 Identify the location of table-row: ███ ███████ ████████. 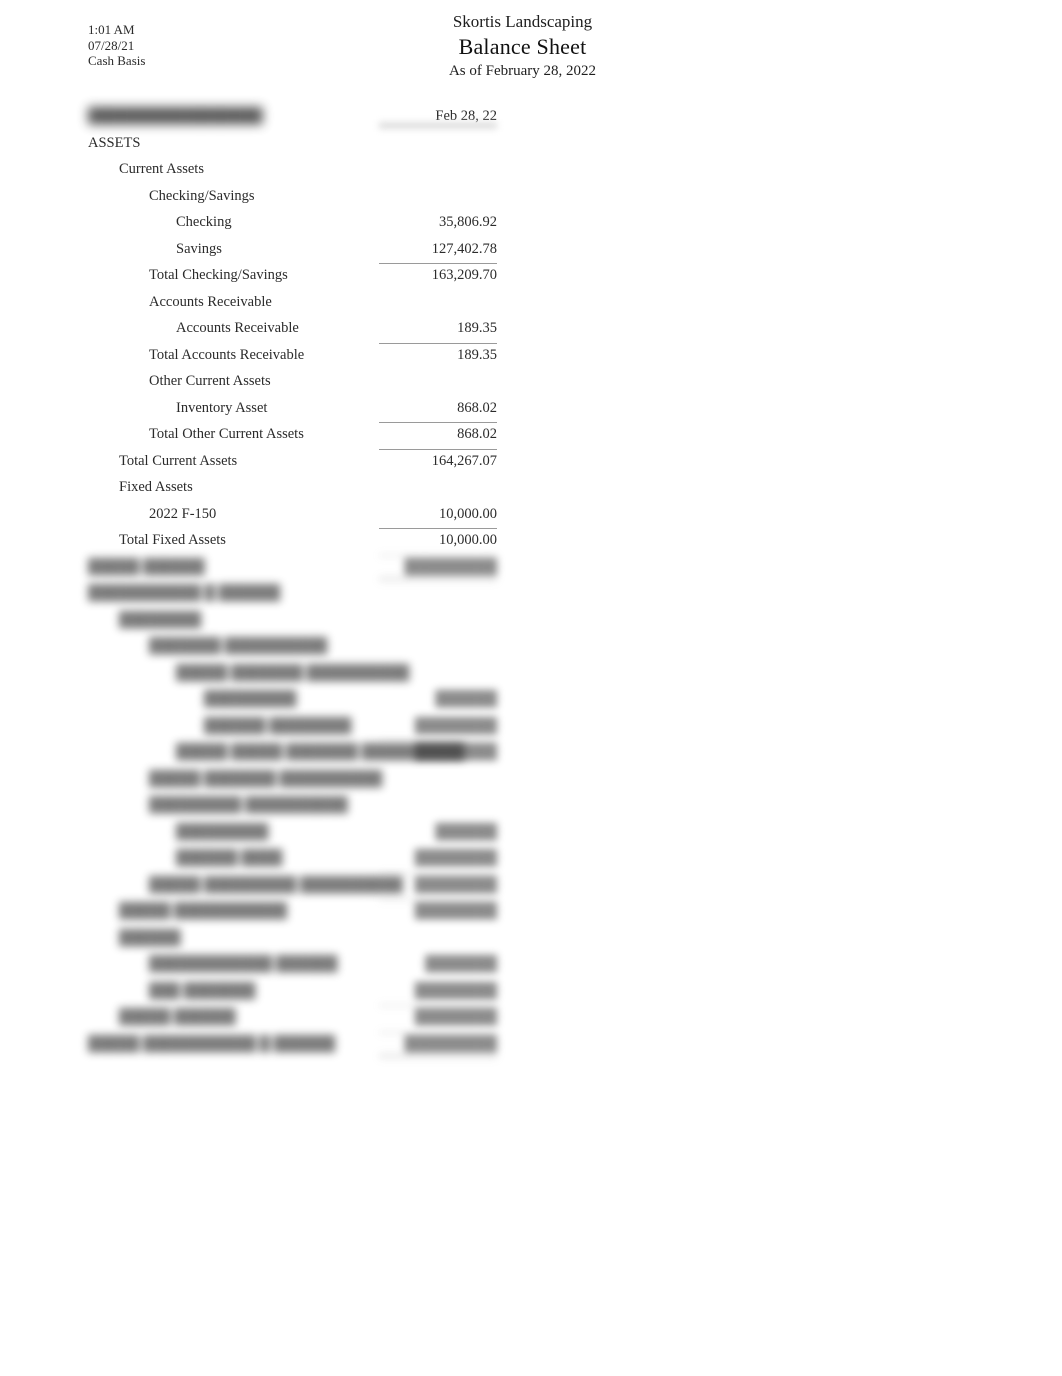
(531, 992).